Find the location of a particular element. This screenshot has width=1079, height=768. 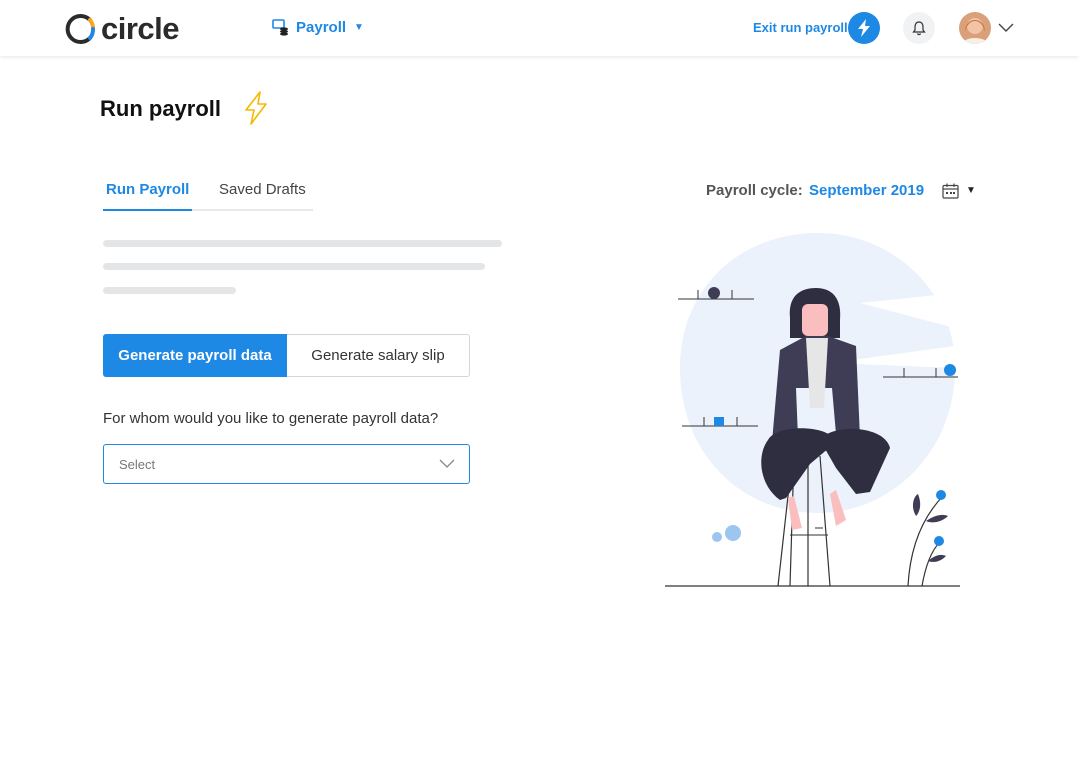

brand-logo: circle is located at coordinates (121, 29).